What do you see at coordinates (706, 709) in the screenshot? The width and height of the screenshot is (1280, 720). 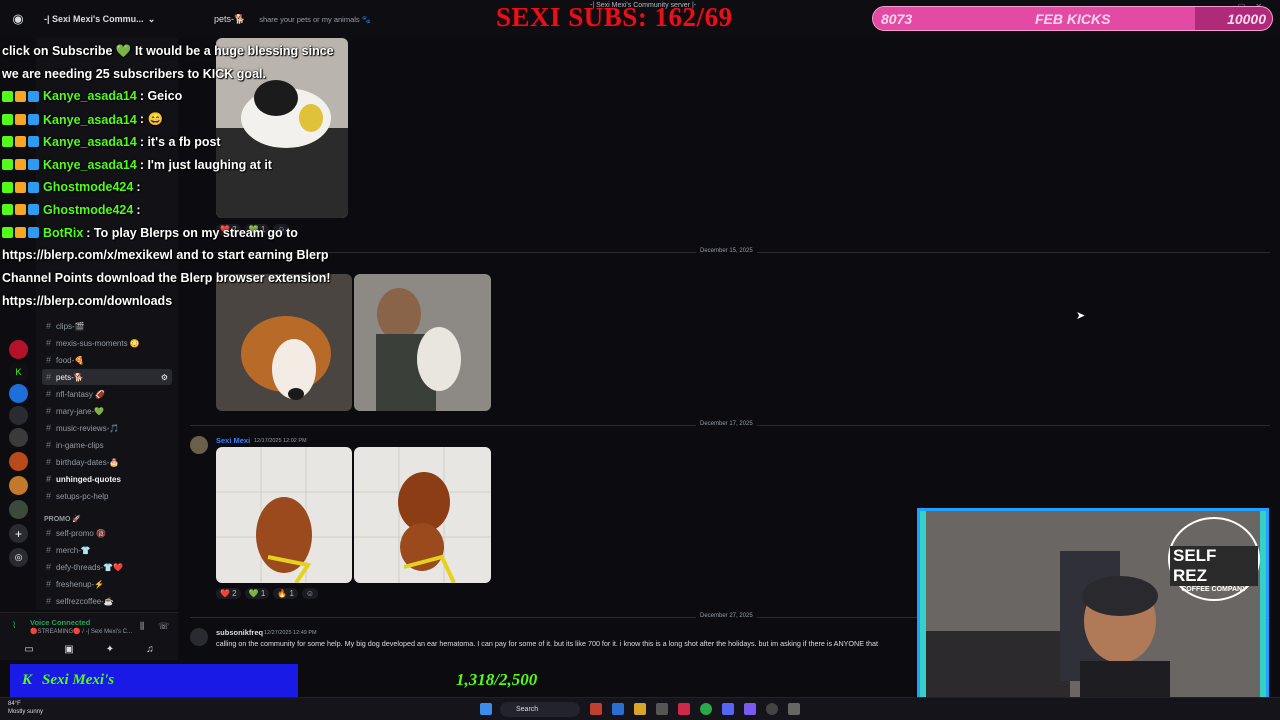 I see `chrome-icon` at bounding box center [706, 709].